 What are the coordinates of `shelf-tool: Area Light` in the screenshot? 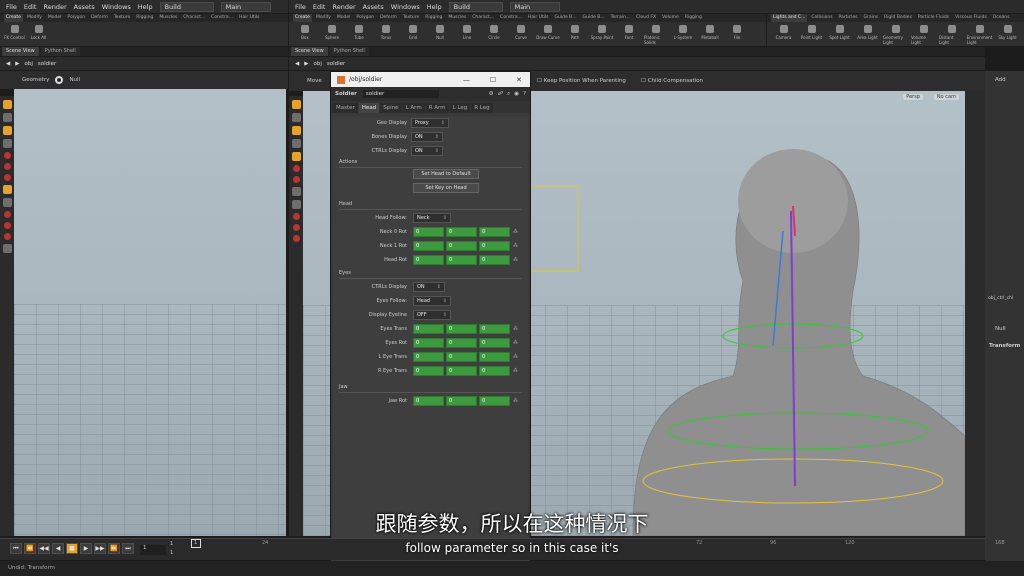 It's located at (867, 34).